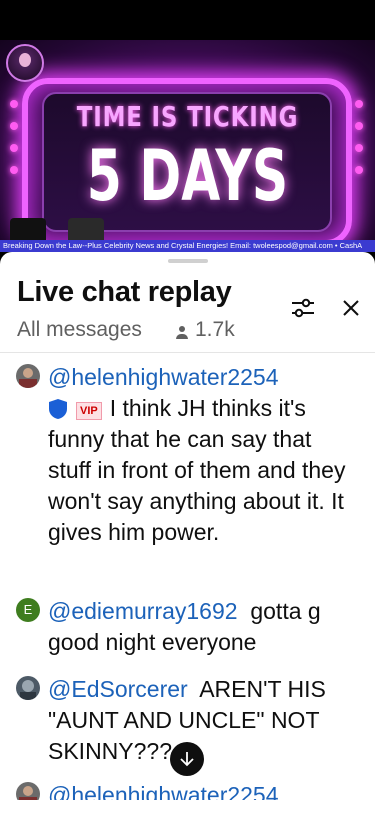 The width and height of the screenshot is (375, 840). I want to click on system-nav-bar, so click(187, 820).